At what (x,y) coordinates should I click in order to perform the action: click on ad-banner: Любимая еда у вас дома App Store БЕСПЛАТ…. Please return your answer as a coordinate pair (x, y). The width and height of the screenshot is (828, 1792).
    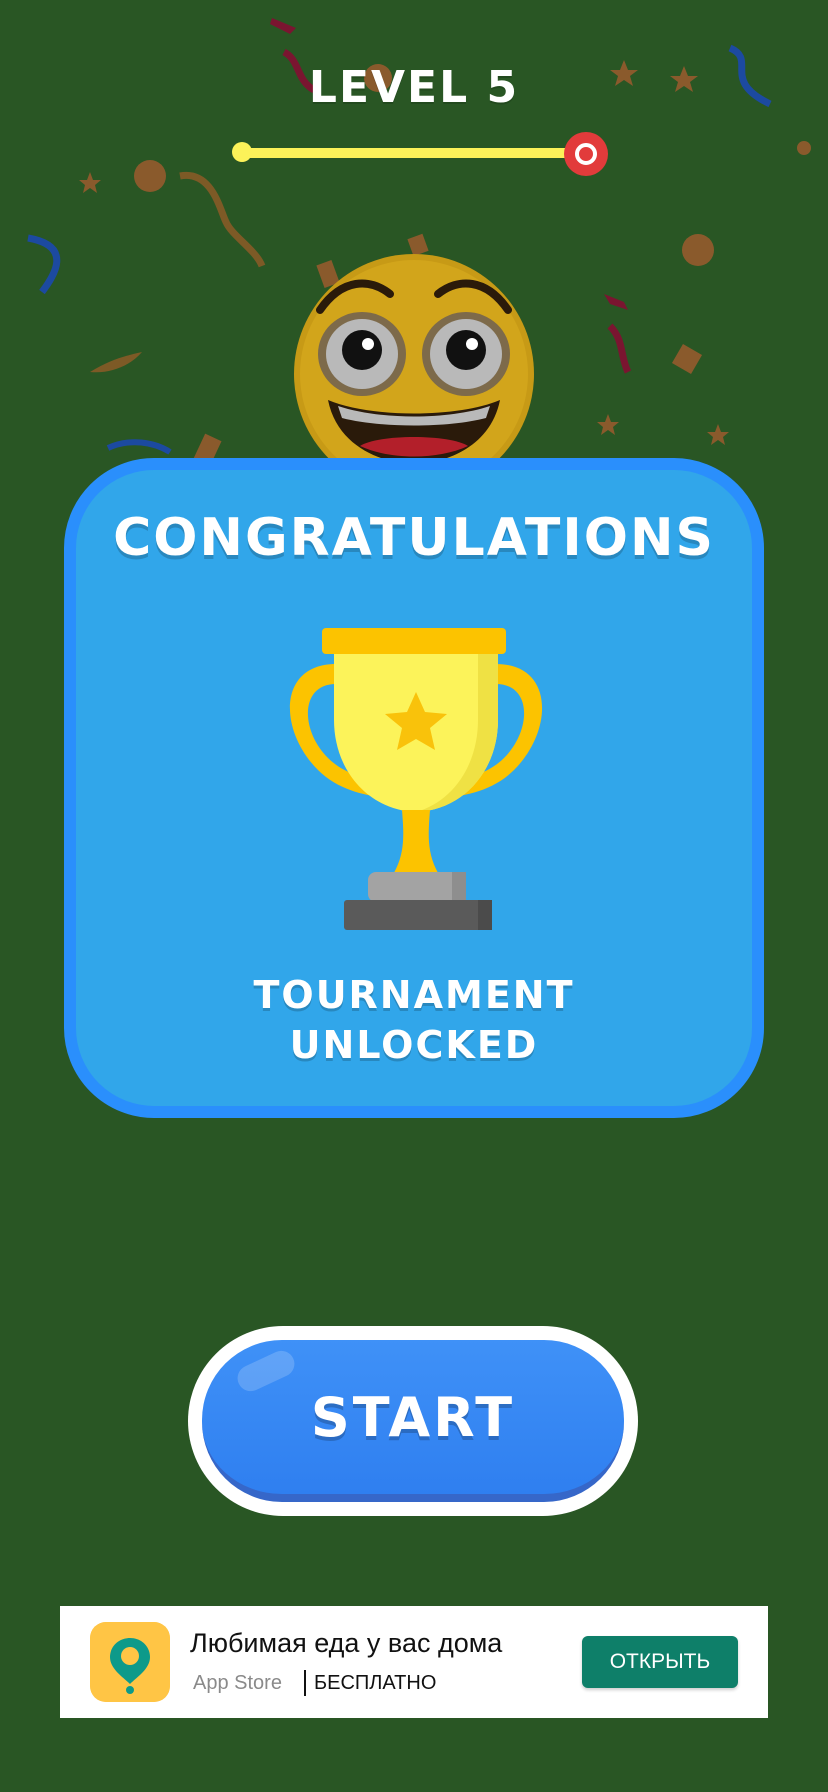
    Looking at the image, I should click on (414, 1662).